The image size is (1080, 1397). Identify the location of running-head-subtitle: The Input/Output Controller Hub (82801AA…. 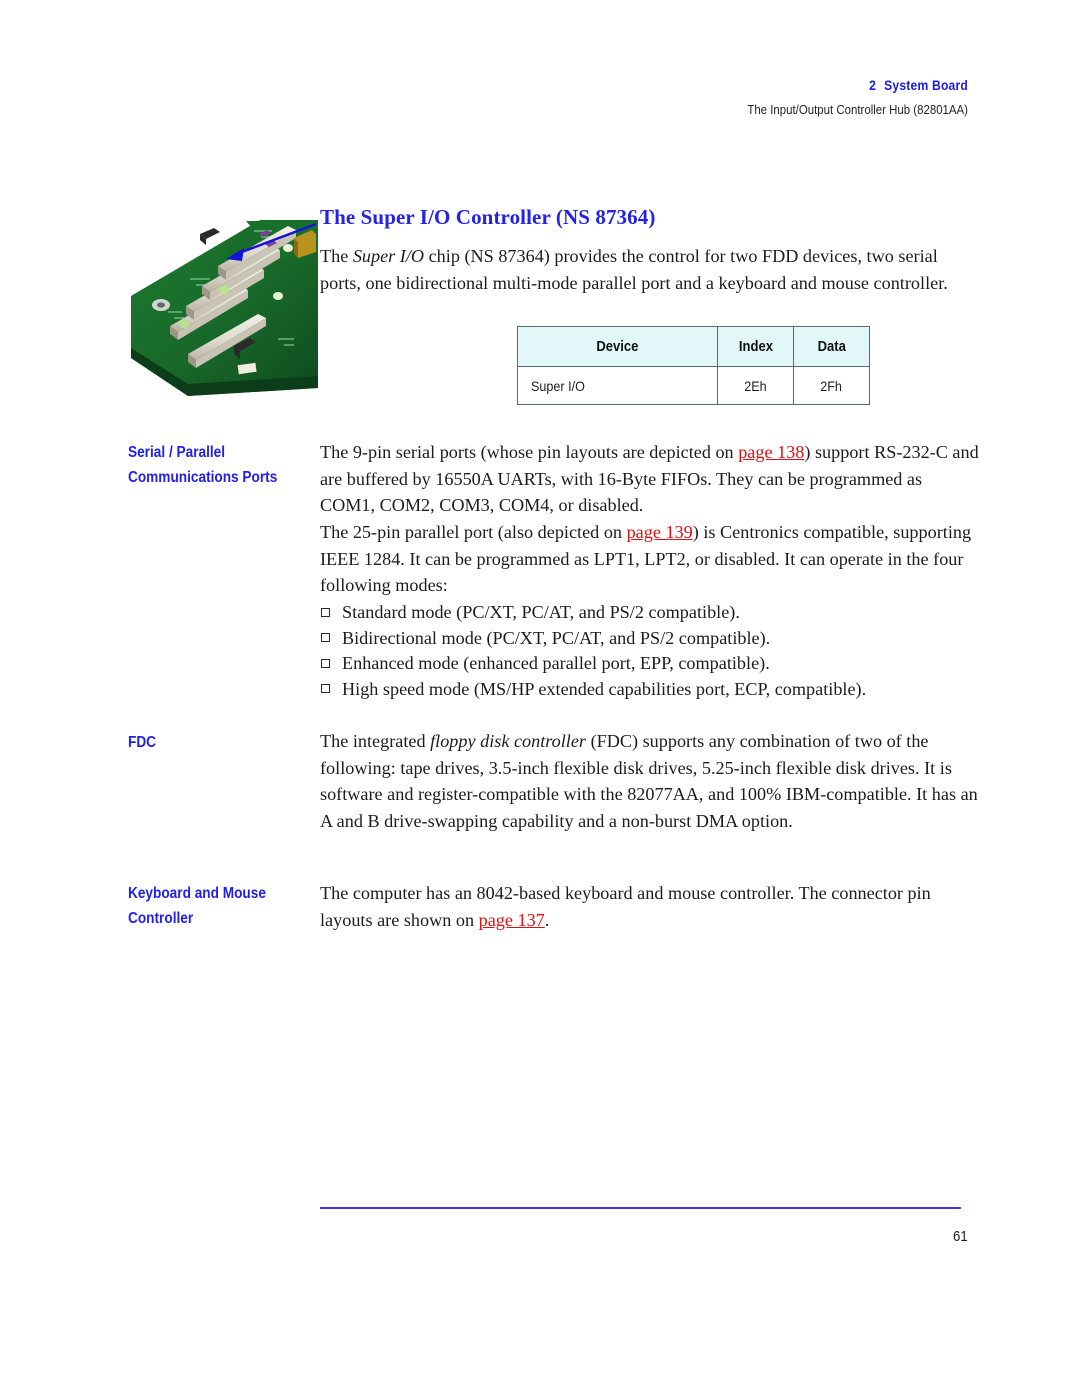
(857, 109).